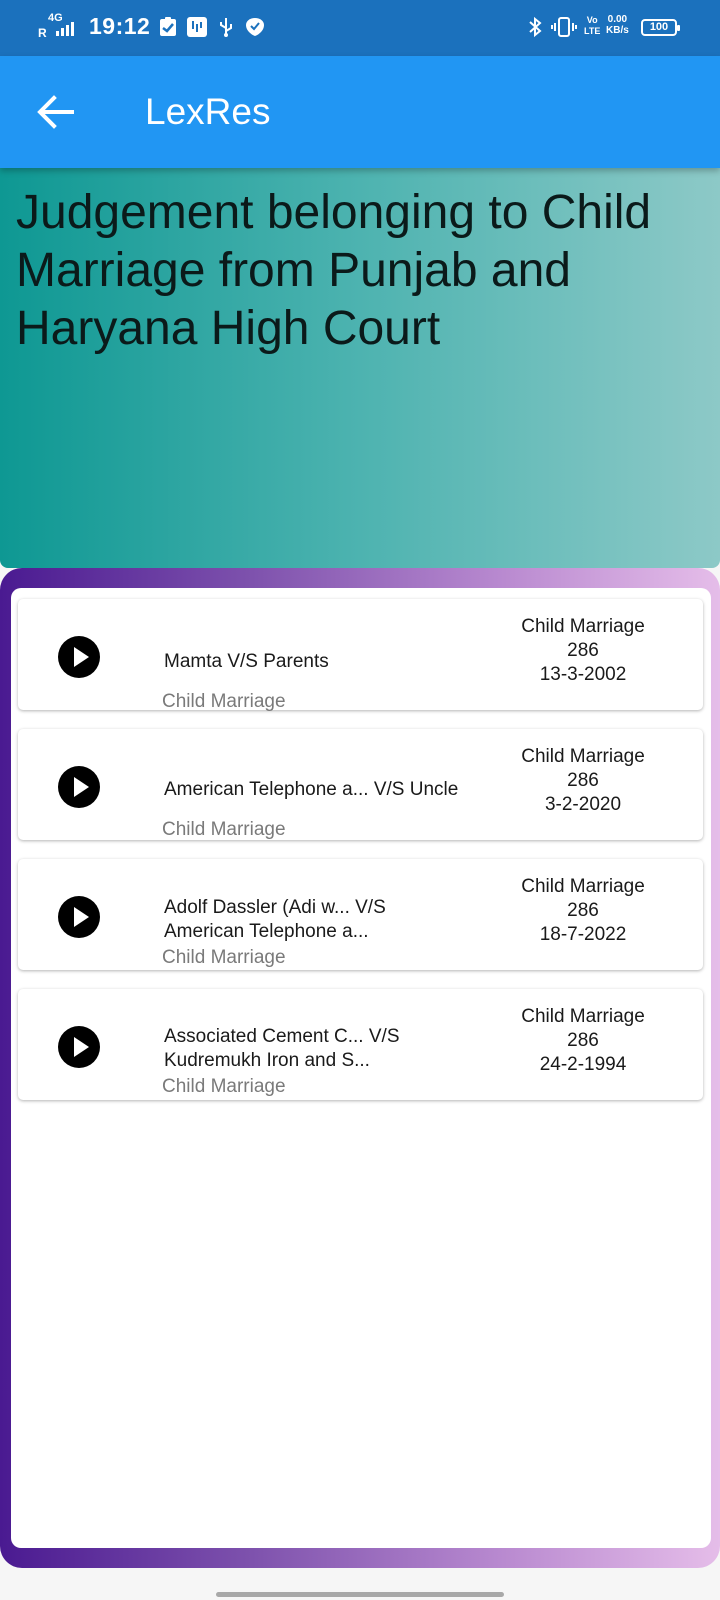 The image size is (720, 1600). What do you see at coordinates (197, 27) in the screenshot?
I see `usb-debug-icon` at bounding box center [197, 27].